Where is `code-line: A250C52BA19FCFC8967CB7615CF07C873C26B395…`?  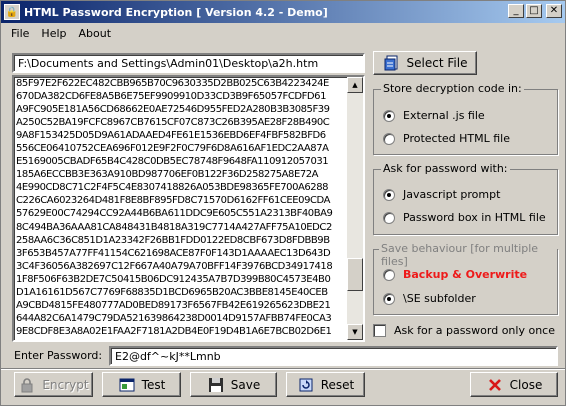 code-line: A250C52BA19FCFC8967CB7615CF07C873C26B395… is located at coordinates (173, 123).